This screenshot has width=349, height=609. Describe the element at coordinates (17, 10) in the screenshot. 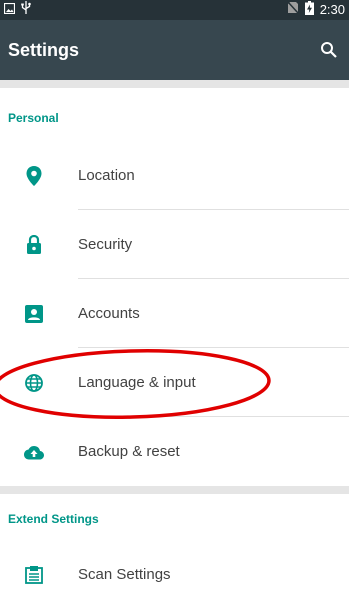

I see `status-bar-left` at that location.